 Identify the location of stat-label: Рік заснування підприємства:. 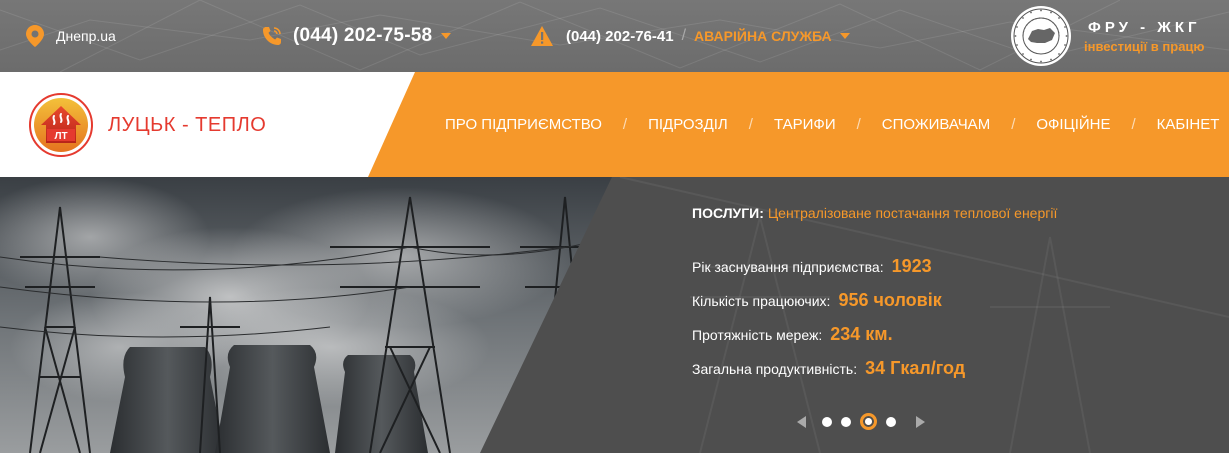
(788, 267).